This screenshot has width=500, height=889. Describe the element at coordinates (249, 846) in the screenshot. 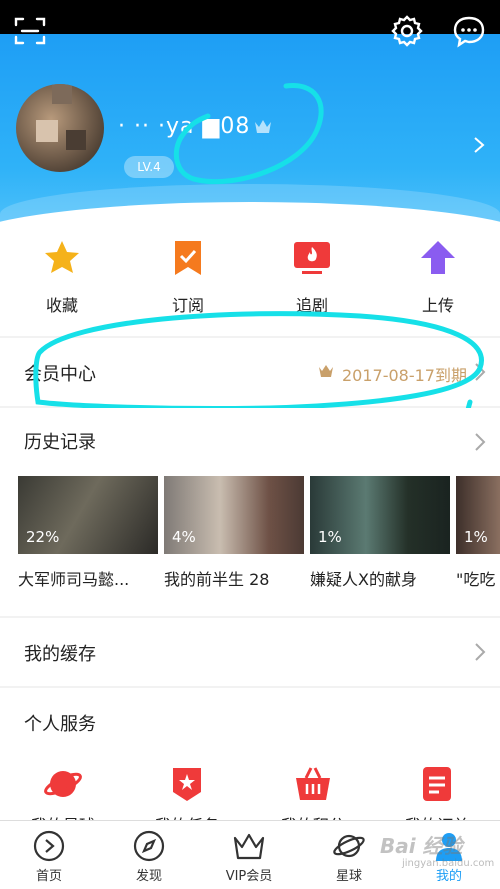

I see `crown-icon` at that location.